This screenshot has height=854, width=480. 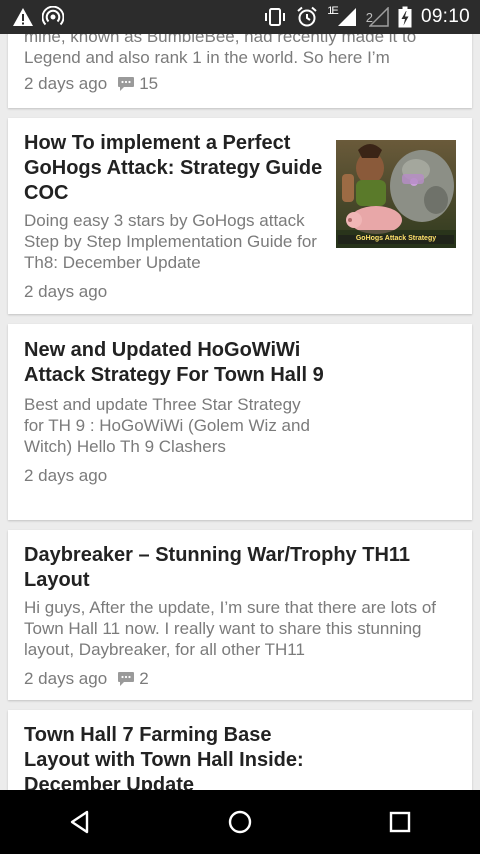 I want to click on post-meta: 2 days ago 15, so click(x=240, y=84).